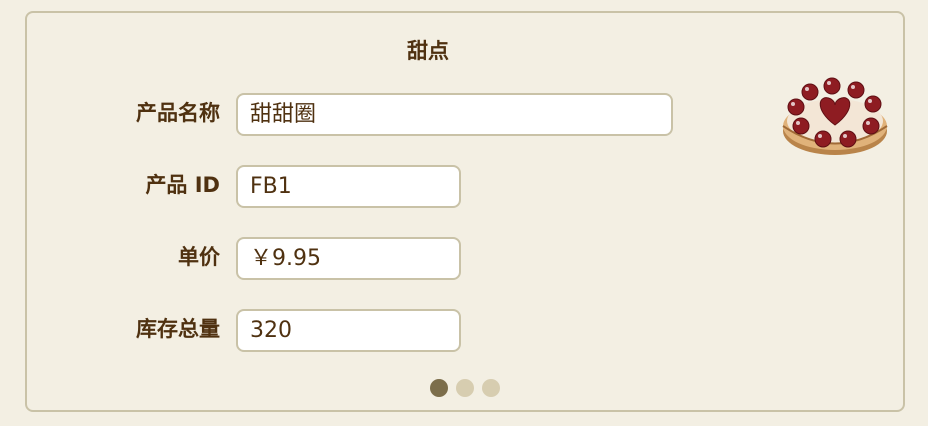 Image resolution: width=928 pixels, height=426 pixels. I want to click on product-id-label: 产品 ID, so click(182, 185).